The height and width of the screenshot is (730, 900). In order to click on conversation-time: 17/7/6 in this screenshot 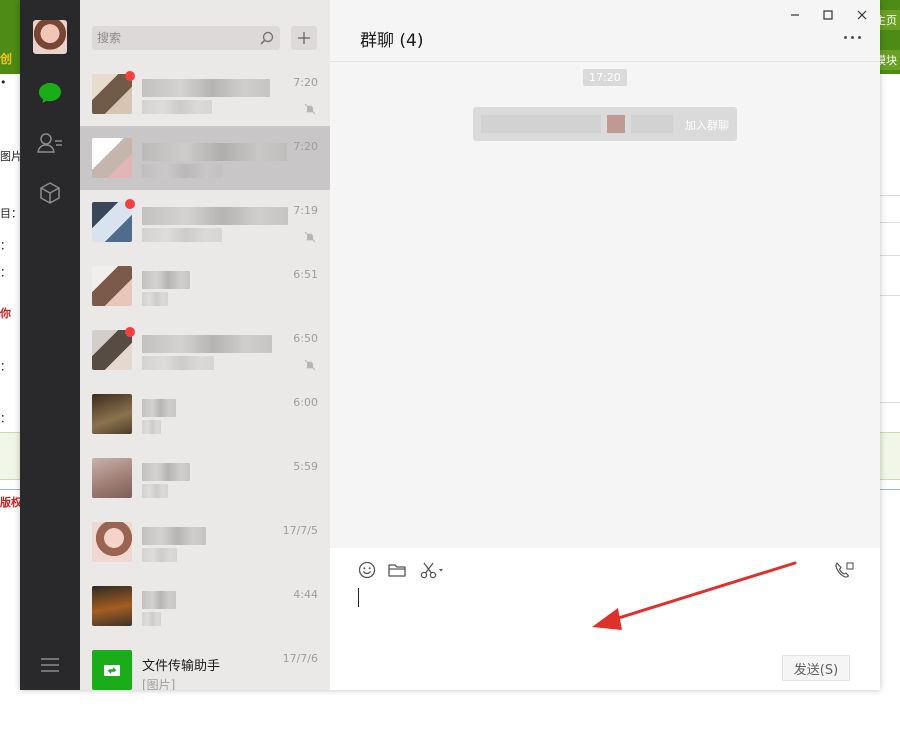, I will do `click(300, 658)`.